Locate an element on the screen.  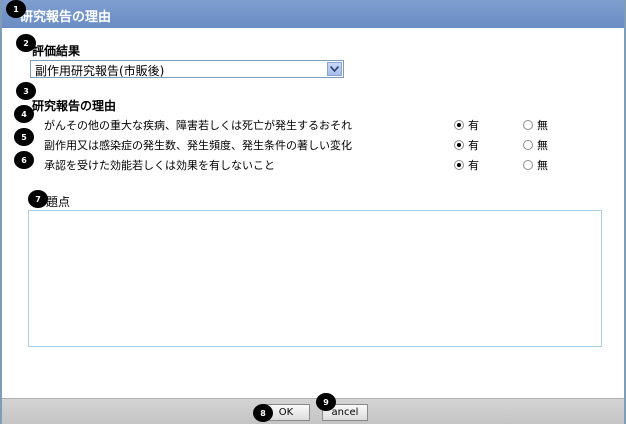
evaluation-select: 副作用研究報告(市販後) is located at coordinates (187, 69).